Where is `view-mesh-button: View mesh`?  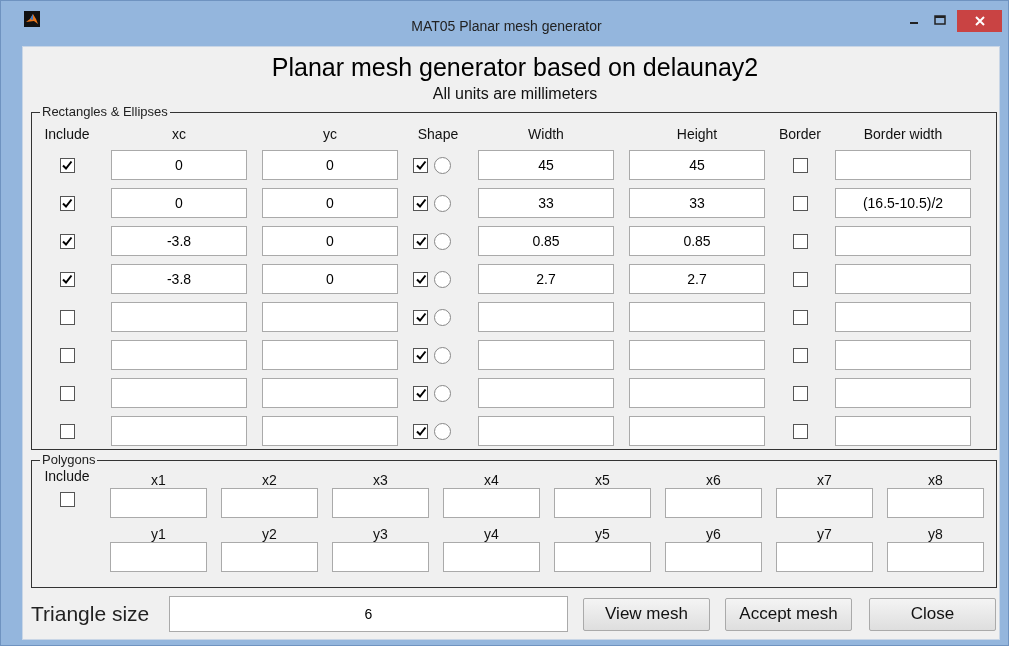 view-mesh-button: View mesh is located at coordinates (646, 614).